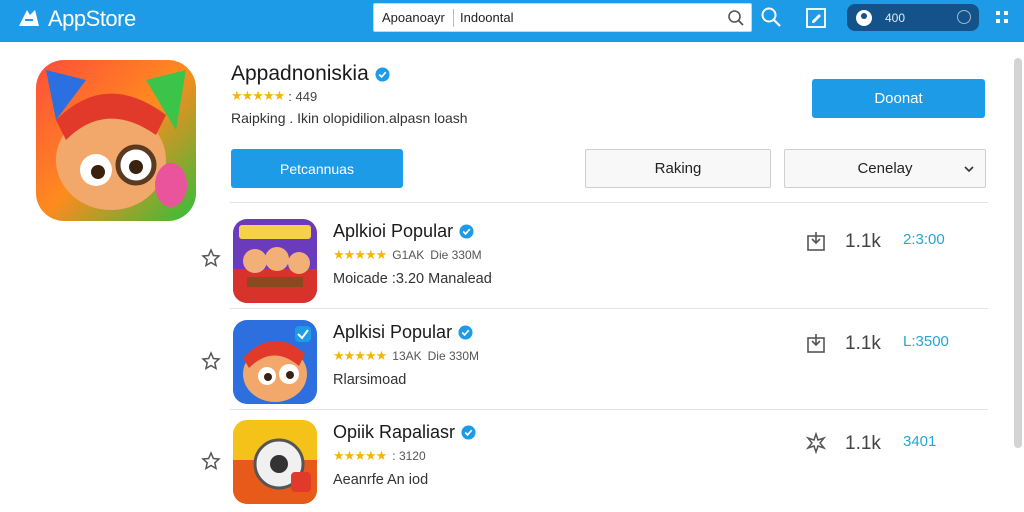 Image resolution: width=1024 pixels, height=512 pixels. Describe the element at coordinates (414, 17) in the screenshot. I see `search-scope-dropdown: Apoanoayr` at that location.